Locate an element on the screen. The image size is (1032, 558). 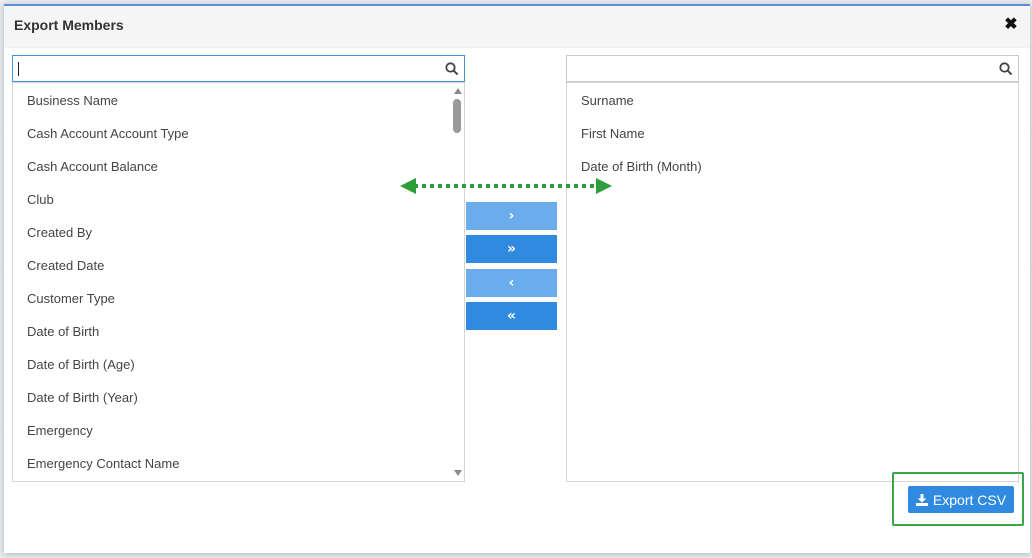
download-icon is located at coordinates (921, 499).